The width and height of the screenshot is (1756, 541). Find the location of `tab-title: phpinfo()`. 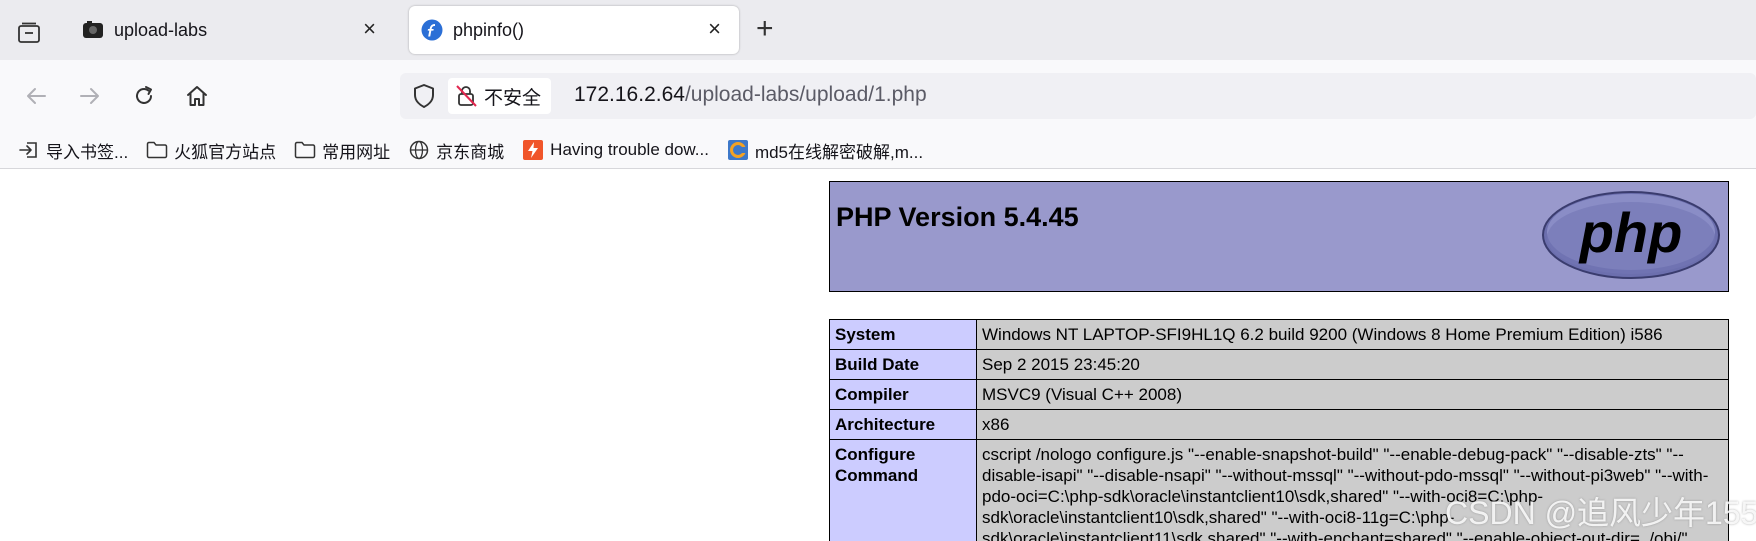

tab-title: phpinfo() is located at coordinates (489, 29).